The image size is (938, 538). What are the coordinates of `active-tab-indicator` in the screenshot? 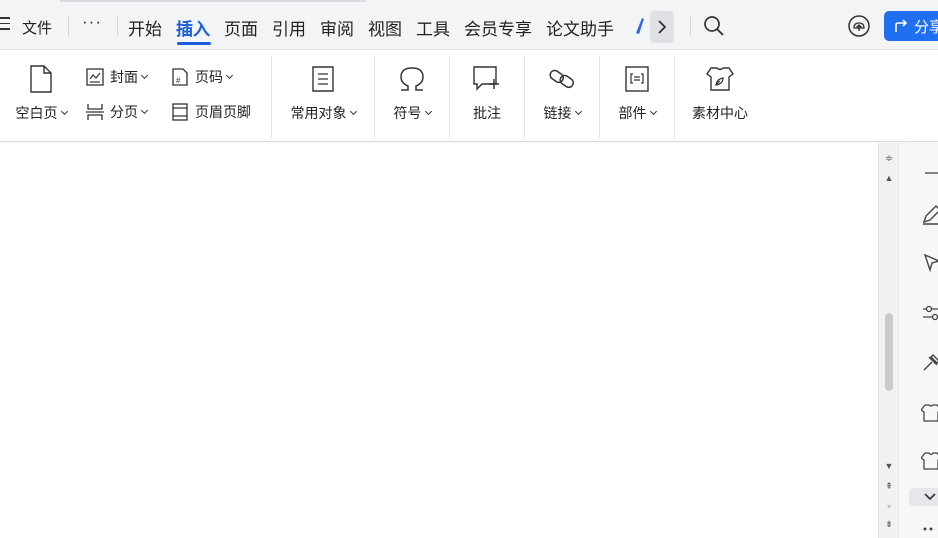 It's located at (194, 43).